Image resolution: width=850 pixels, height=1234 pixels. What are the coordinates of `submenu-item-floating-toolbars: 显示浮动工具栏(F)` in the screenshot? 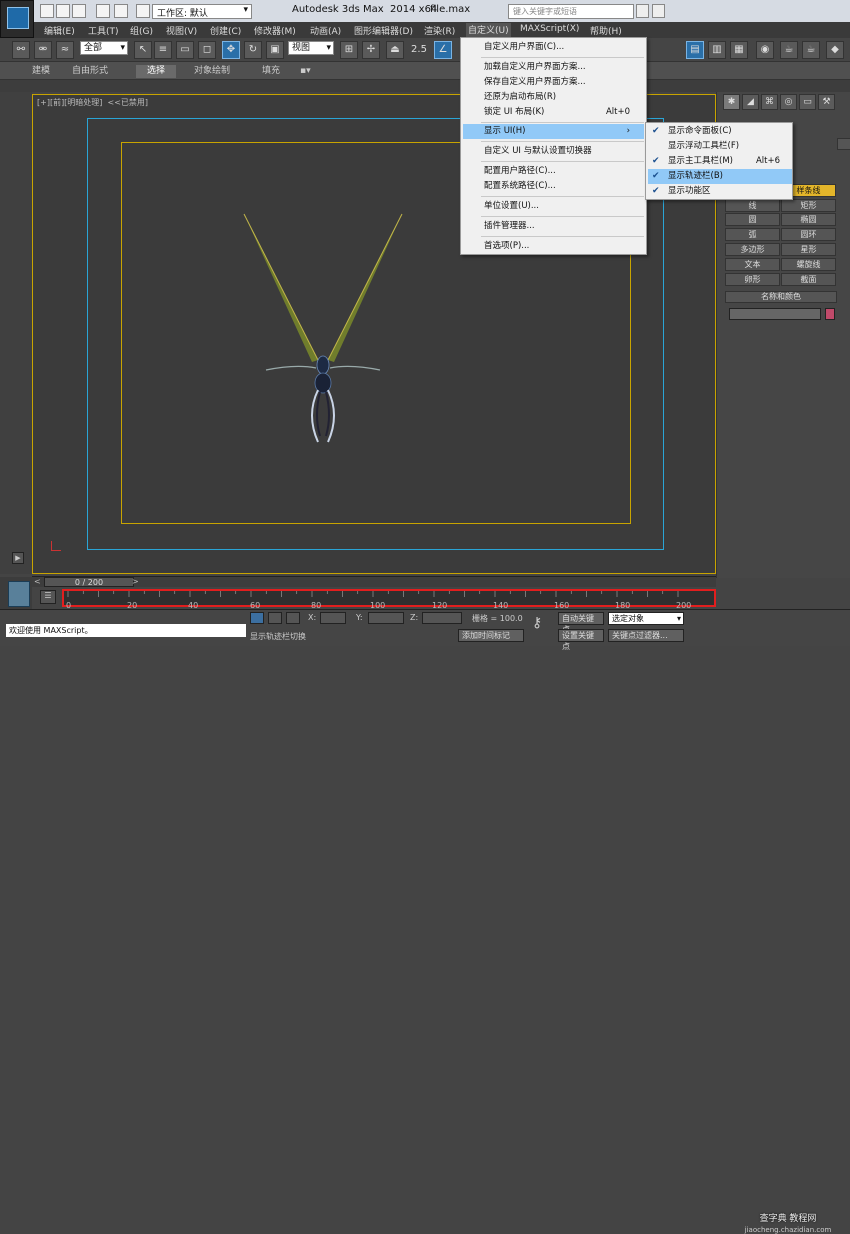 It's located at (720, 146).